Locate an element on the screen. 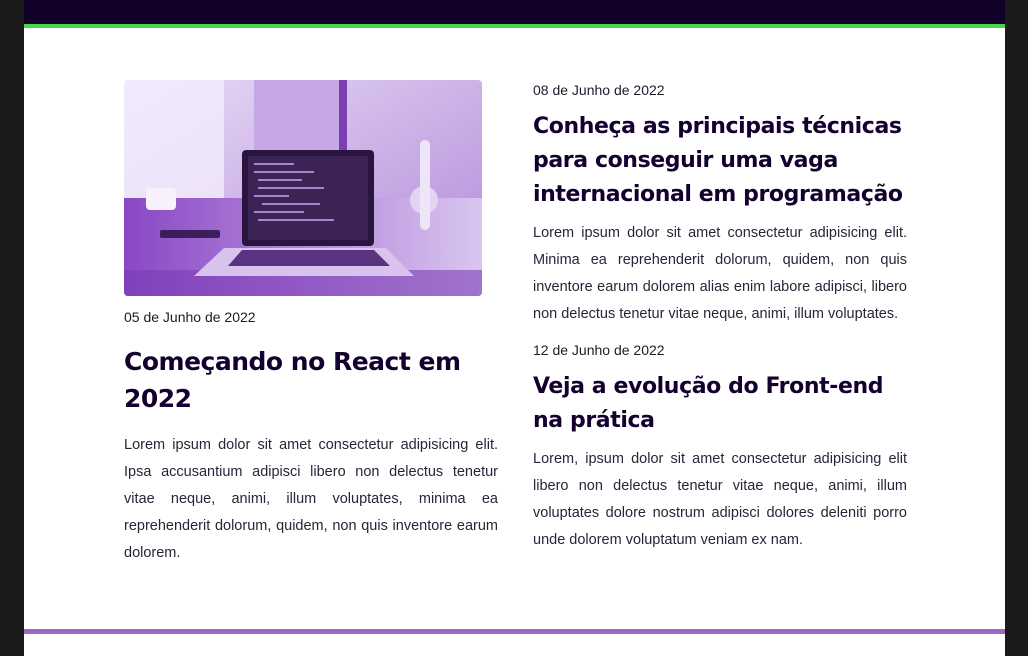  header-accent-line is located at coordinates (514, 26).